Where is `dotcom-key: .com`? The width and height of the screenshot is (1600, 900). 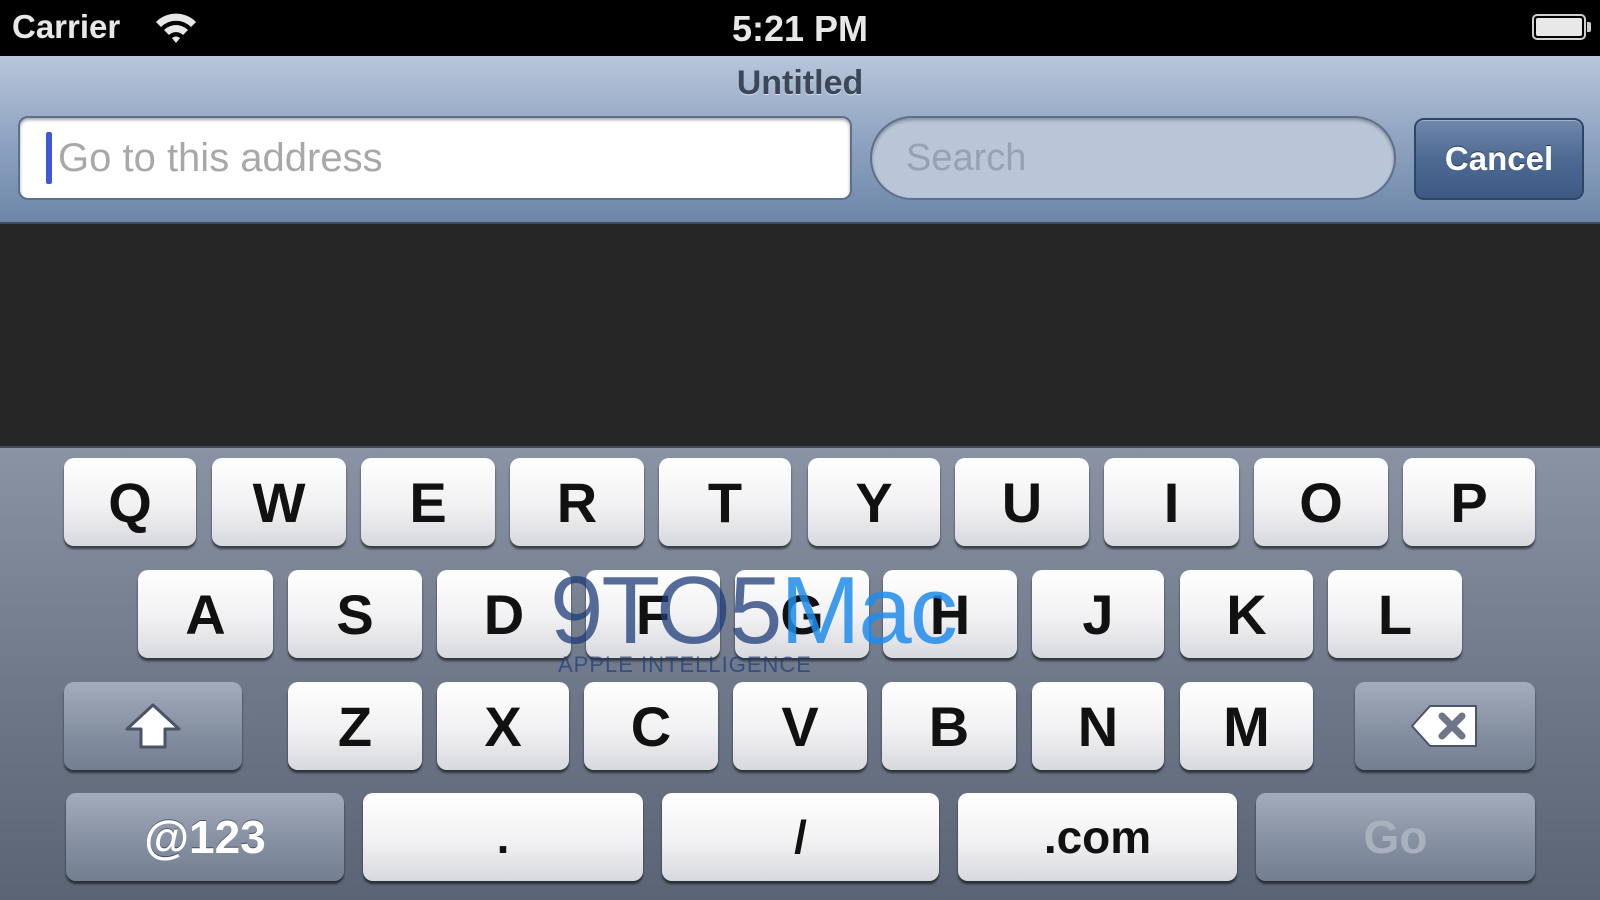 dotcom-key: .com is located at coordinates (1097, 837).